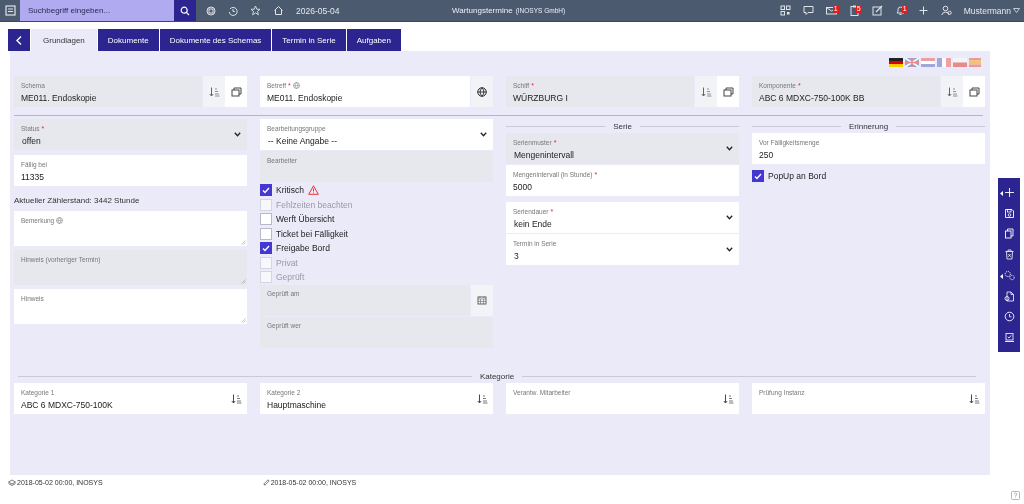 This screenshot has height=504, width=1024. Describe the element at coordinates (314, 204) in the screenshot. I see `checkbox-label: Fehlzeiten beachten` at that location.